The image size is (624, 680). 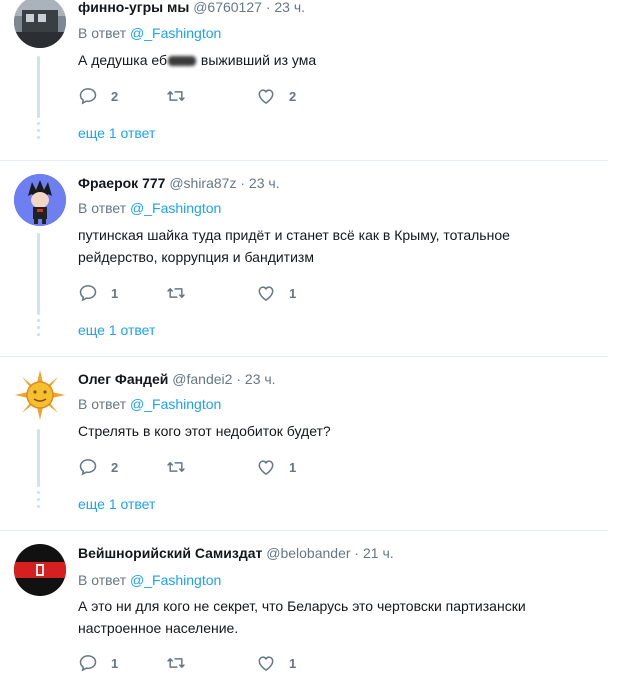 I want to click on author-name: Олег Фандей, so click(x=123, y=379).